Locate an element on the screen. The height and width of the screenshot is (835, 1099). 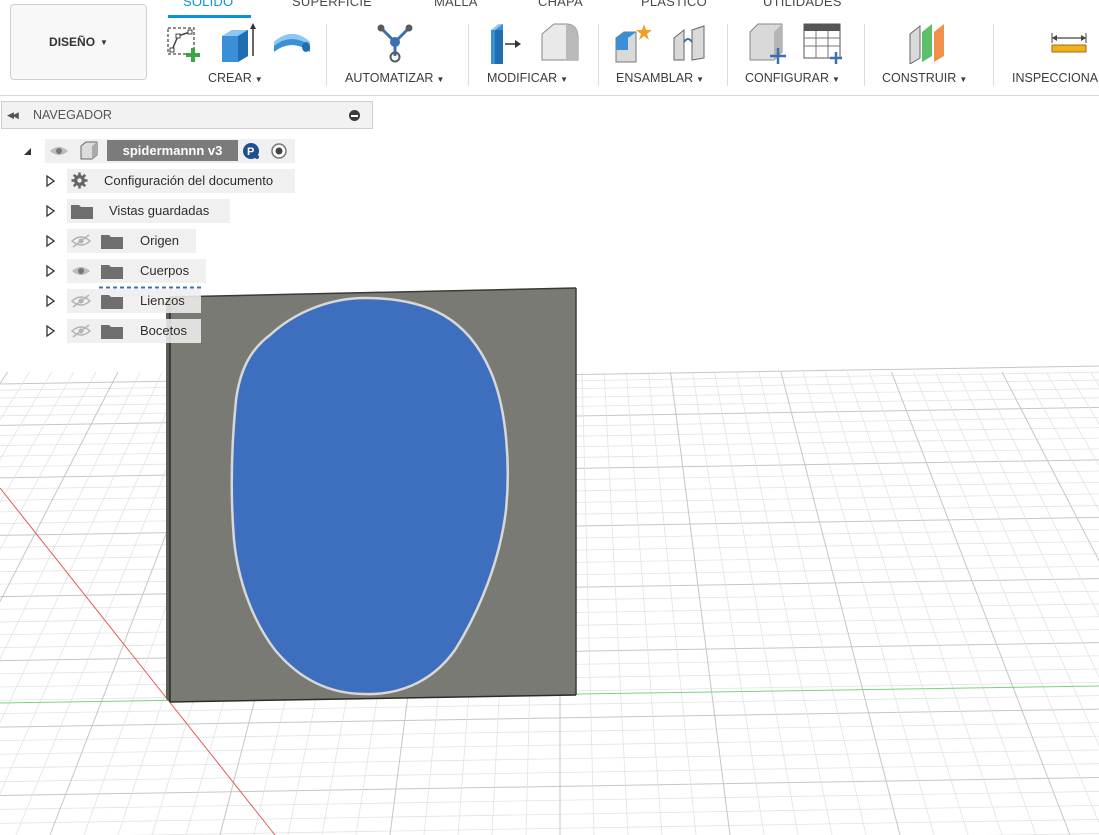
workspace-switcher-button: DISEÑO ▼ is located at coordinates (78, 42).